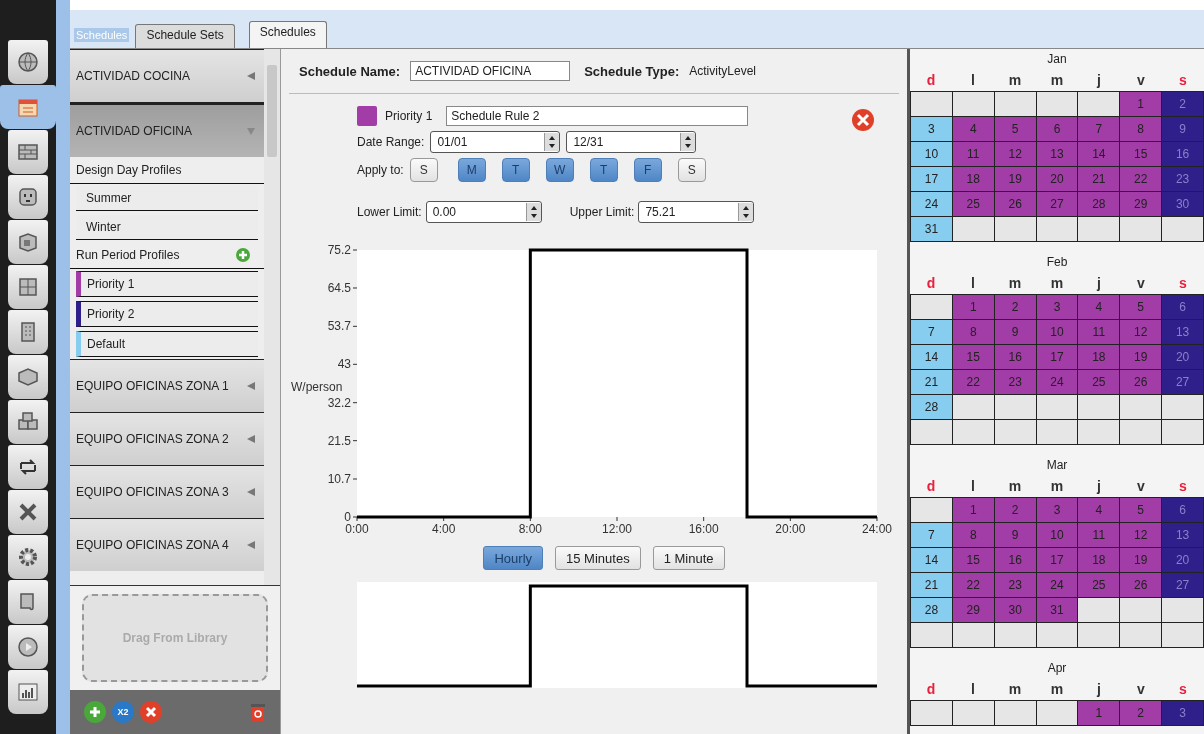 The image size is (1204, 734). Describe the element at coordinates (185, 36) in the screenshot. I see `tab: Schedule Sets` at that location.